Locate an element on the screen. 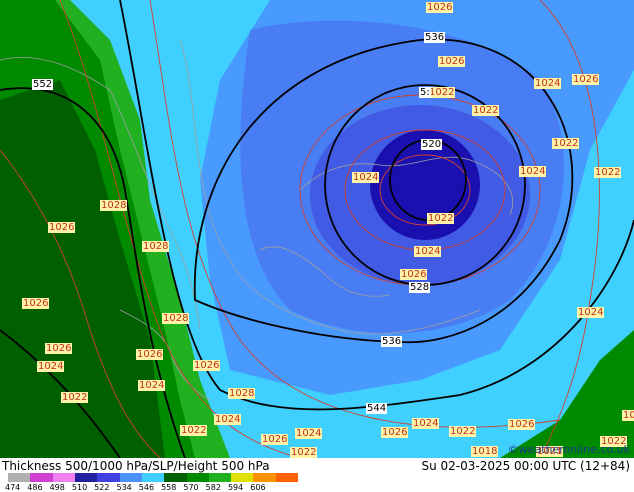 The width and height of the screenshot is (634, 492). scale-label: 474 is located at coordinates (13, 487).